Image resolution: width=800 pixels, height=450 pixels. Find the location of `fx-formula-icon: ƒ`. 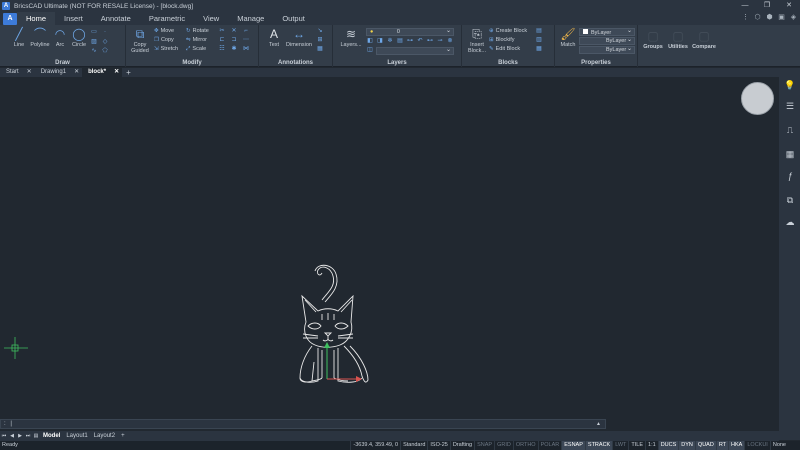

fx-formula-icon: ƒ is located at coordinates (790, 176).